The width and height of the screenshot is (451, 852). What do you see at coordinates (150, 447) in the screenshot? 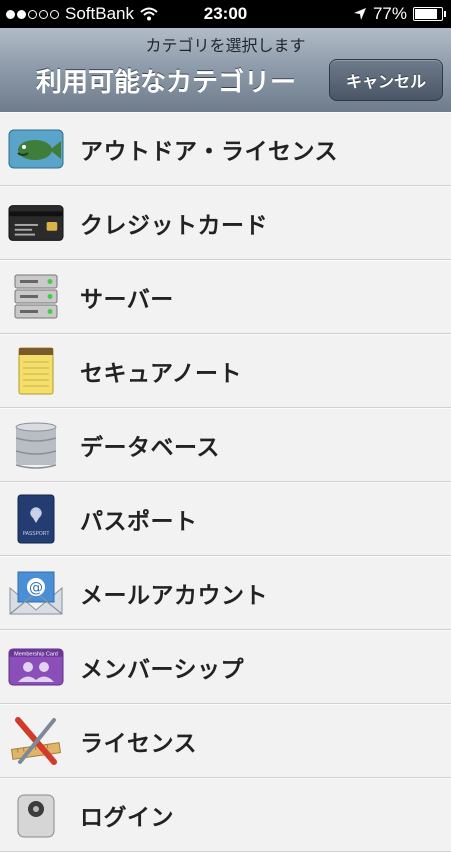
I see `category-label: データベース` at bounding box center [150, 447].